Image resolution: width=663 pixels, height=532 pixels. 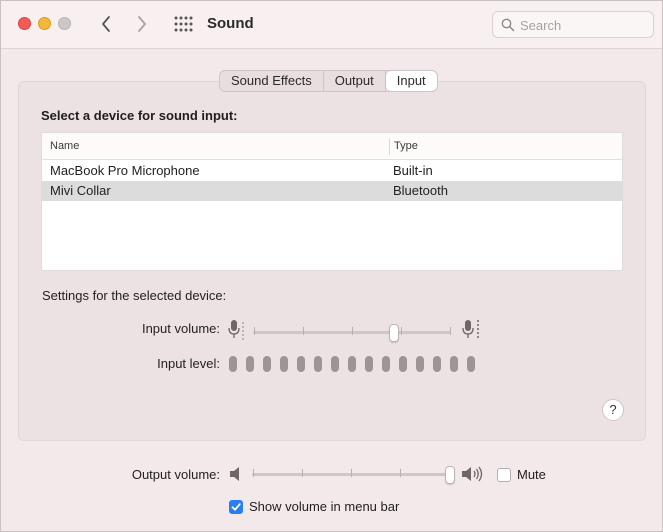 I want to click on input-level-label: Input level:, so click(x=188, y=363).